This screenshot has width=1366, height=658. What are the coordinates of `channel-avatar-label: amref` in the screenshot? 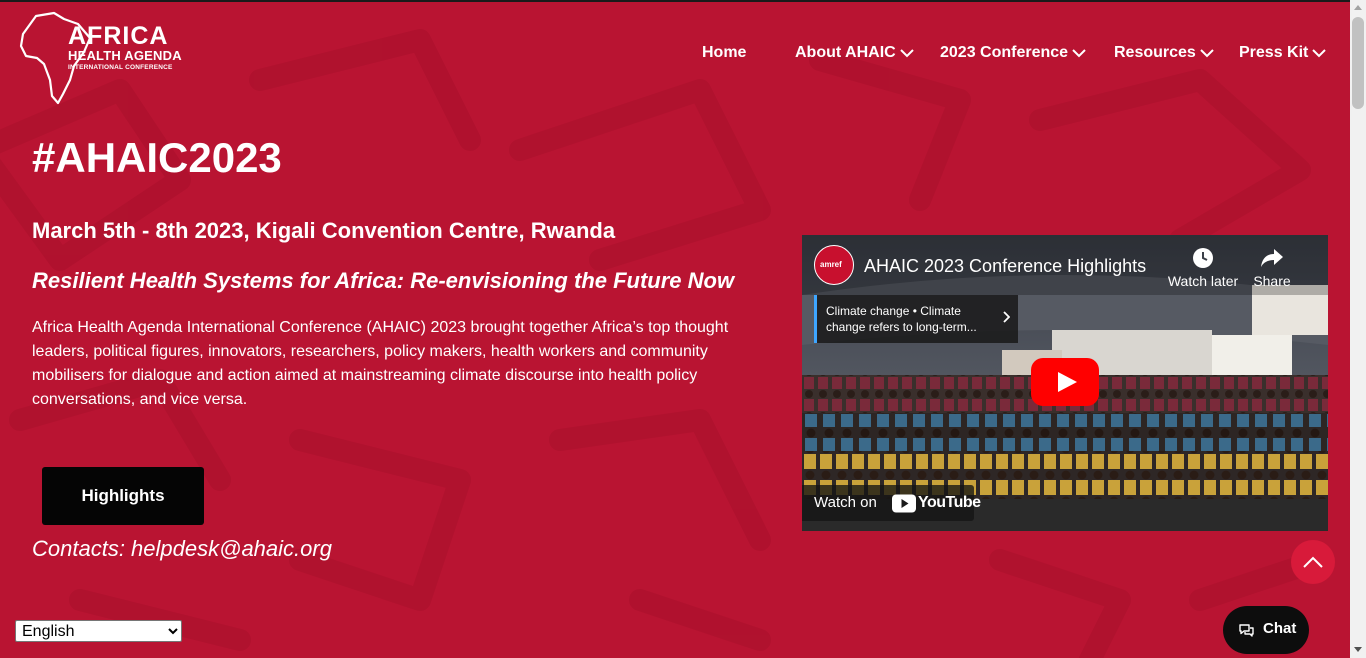 It's located at (831, 264).